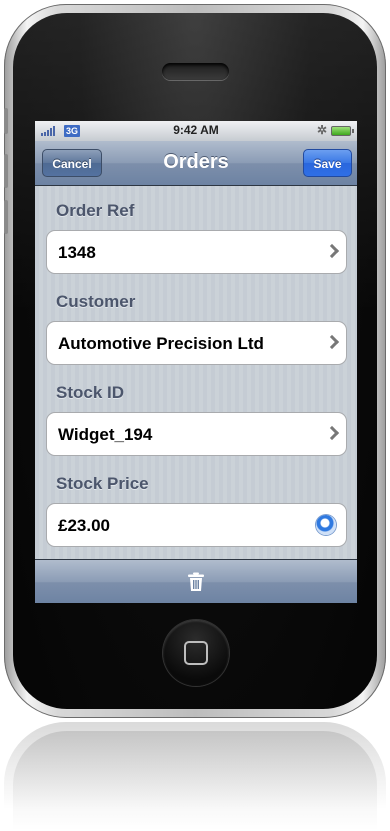  I want to click on customer-value: Automotive Precision Ltd, so click(161, 343).